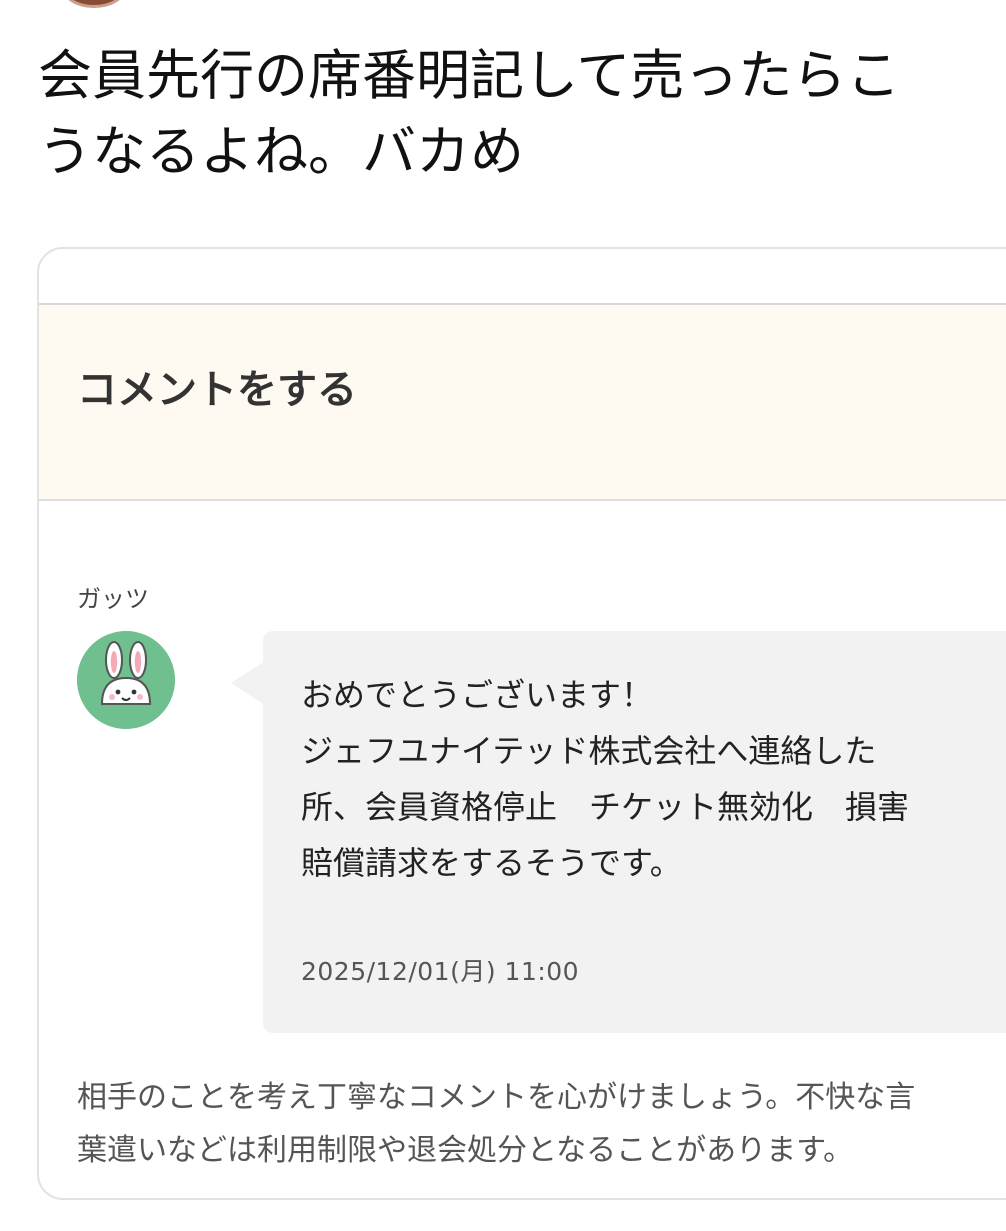 Image resolution: width=1006 pixels, height=1231 pixels. I want to click on post-text: 会員先行の席番明記して売ったらこ うなるよね。バカめ, so click(469, 113).